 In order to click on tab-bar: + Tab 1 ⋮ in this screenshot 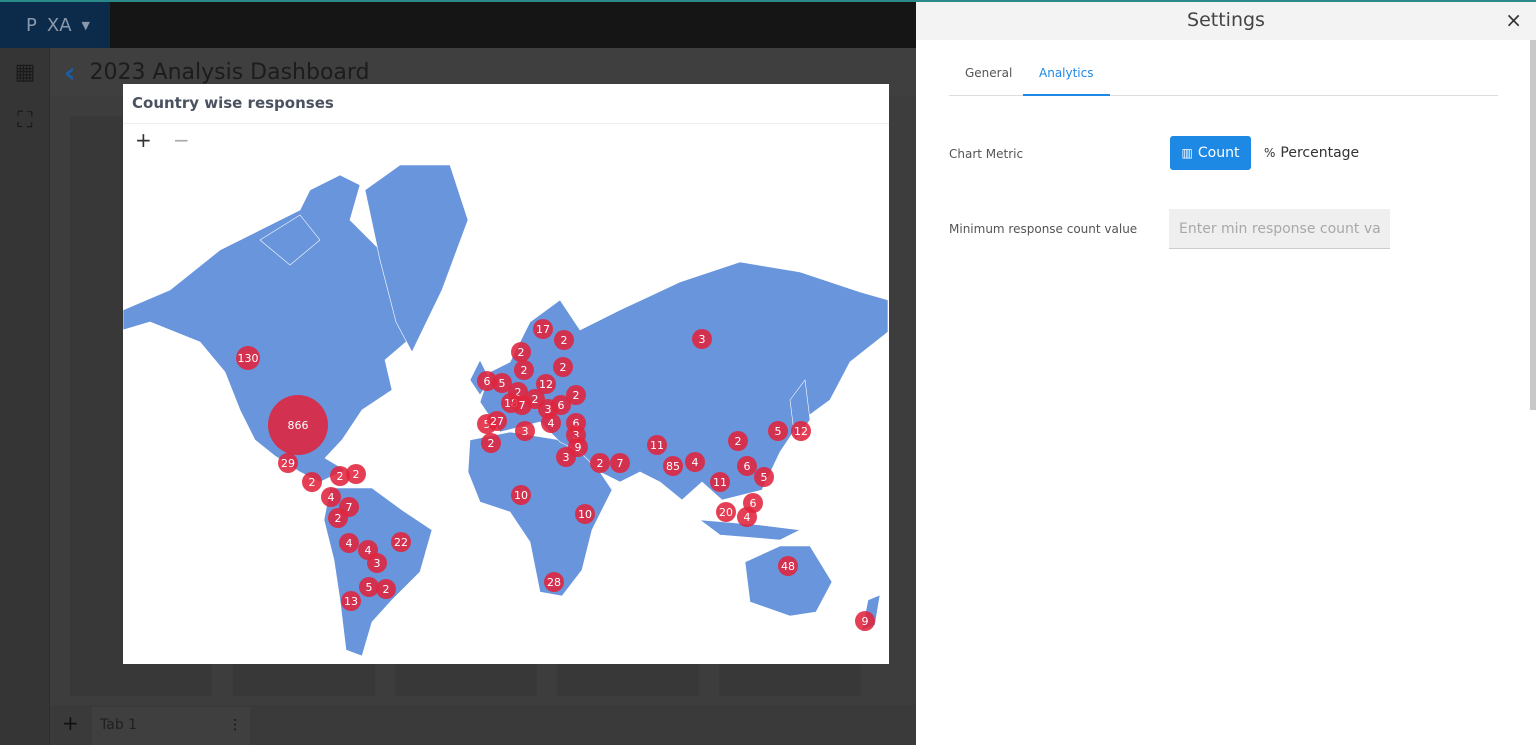, I will do `click(483, 725)`.